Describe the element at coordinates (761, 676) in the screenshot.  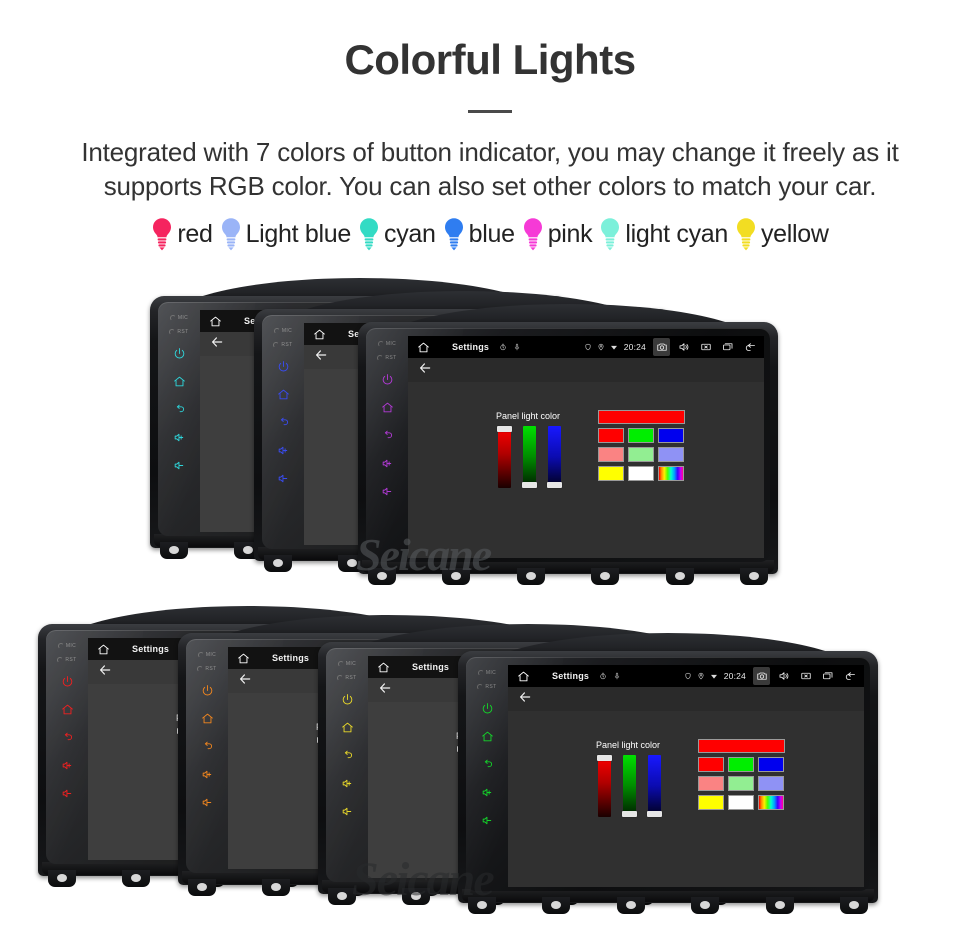
I see `statusbar-camera-icon` at that location.